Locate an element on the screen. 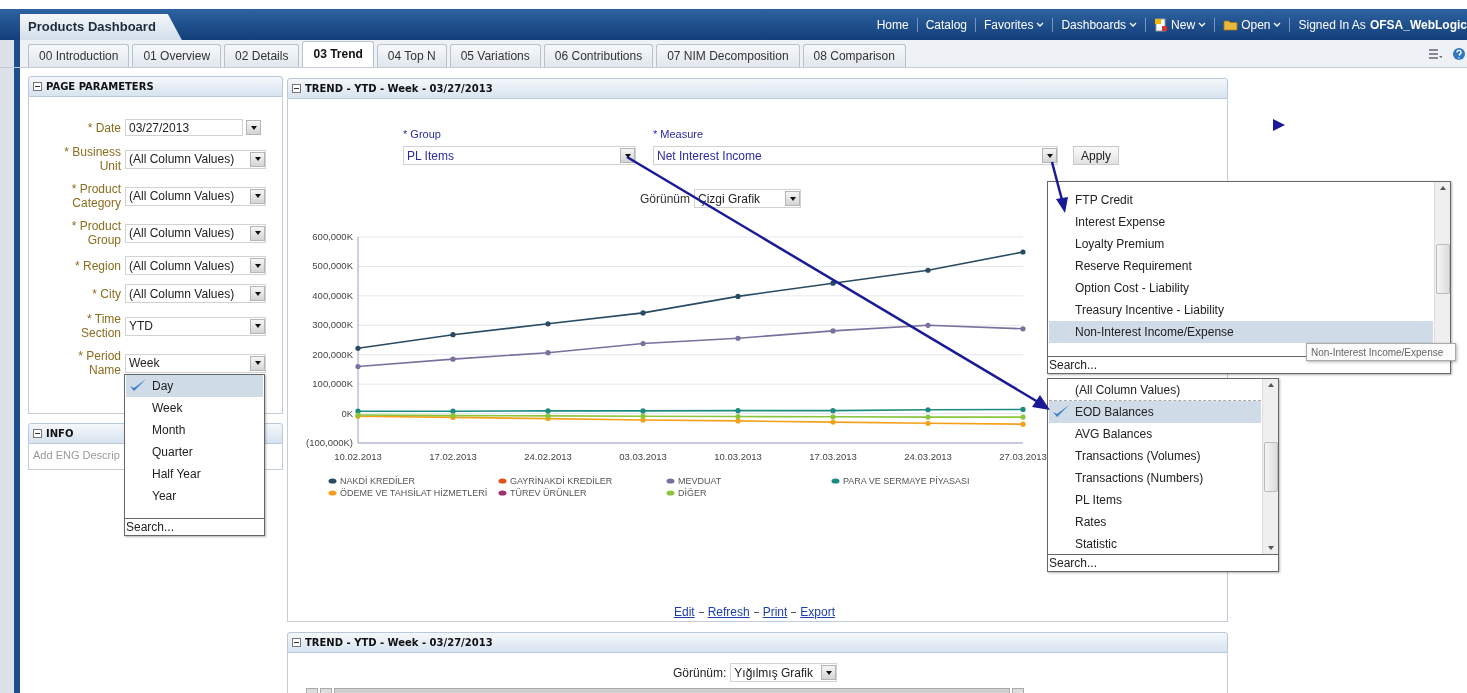 Image resolution: width=1467 pixels, height=693 pixels. dashboard-tab: 07 NIM Decomposition is located at coordinates (728, 55).